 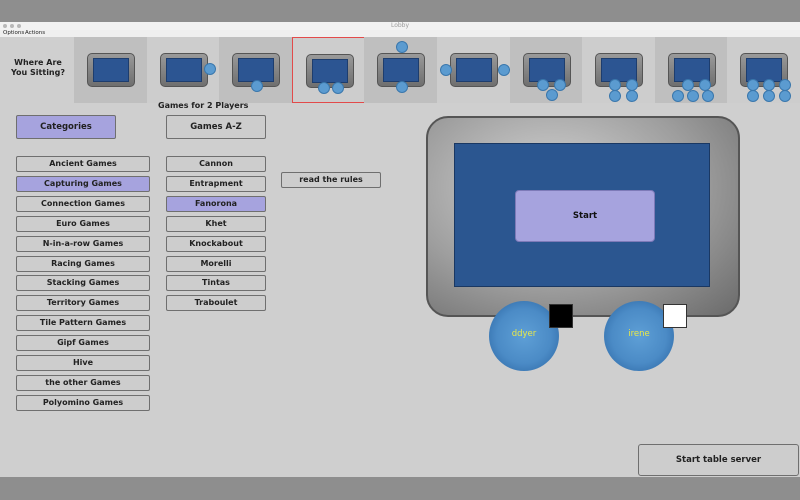 I want to click on top-system-bar, so click(x=400, y=11).